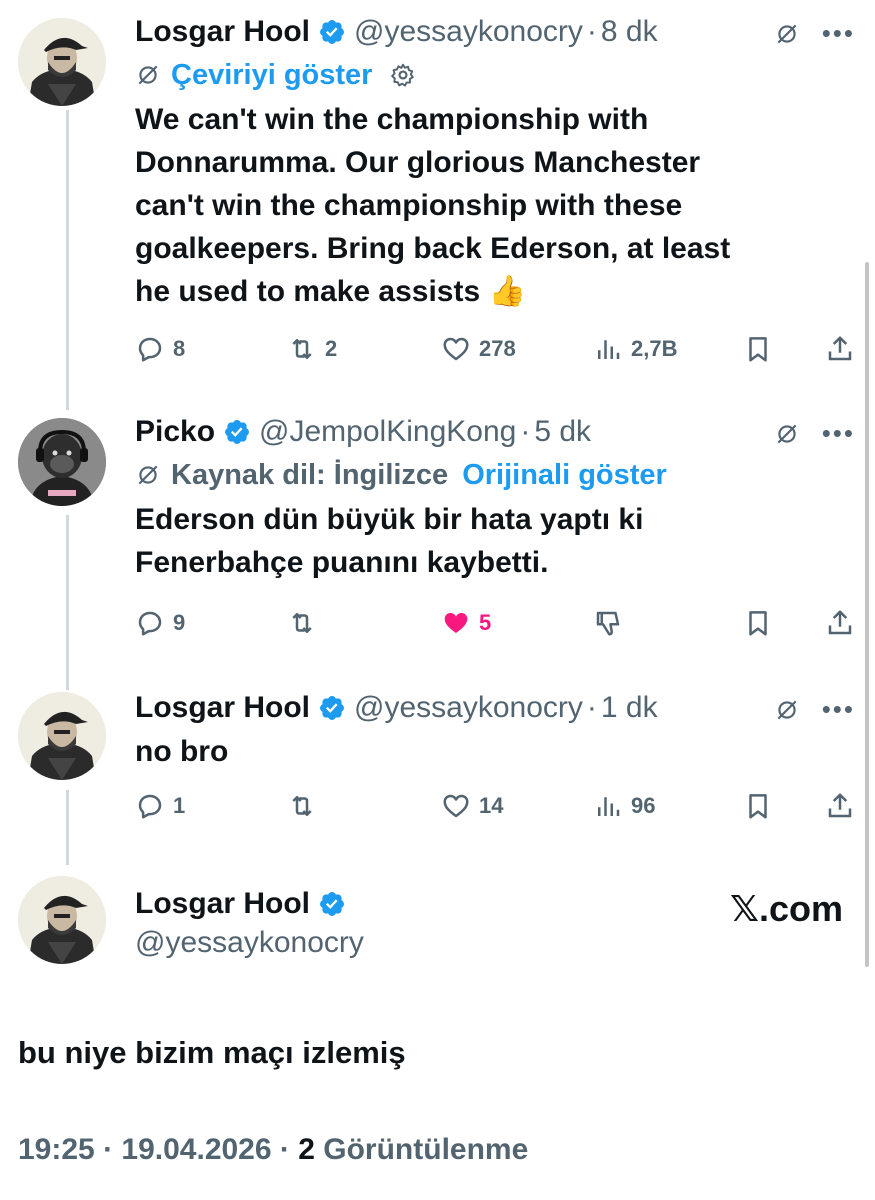  I want to click on tweet-meta: 19:25 · 19.04.2026 · 2 Görüntülenme, so click(273, 1150).